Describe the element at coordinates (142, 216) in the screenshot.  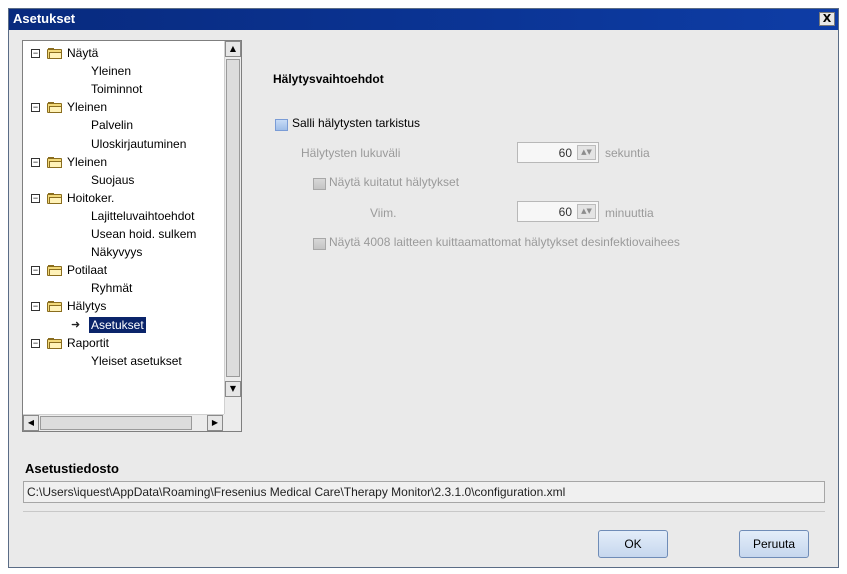
I see `tree-item-lajitteluvaihtoehdot: Lajitteluvaihtoehdot` at that location.